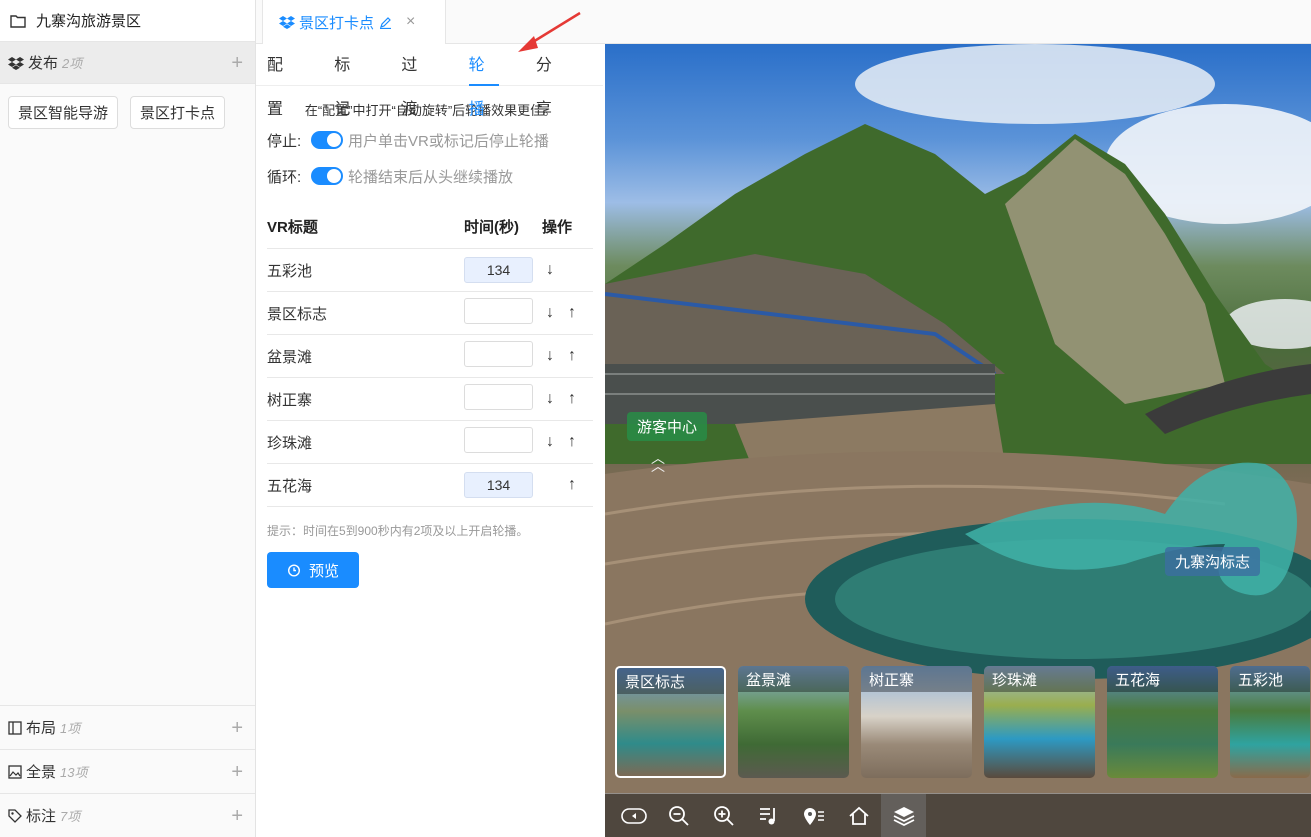 The width and height of the screenshot is (1311, 837). What do you see at coordinates (18, 21) in the screenshot?
I see `folder-icon` at bounding box center [18, 21].